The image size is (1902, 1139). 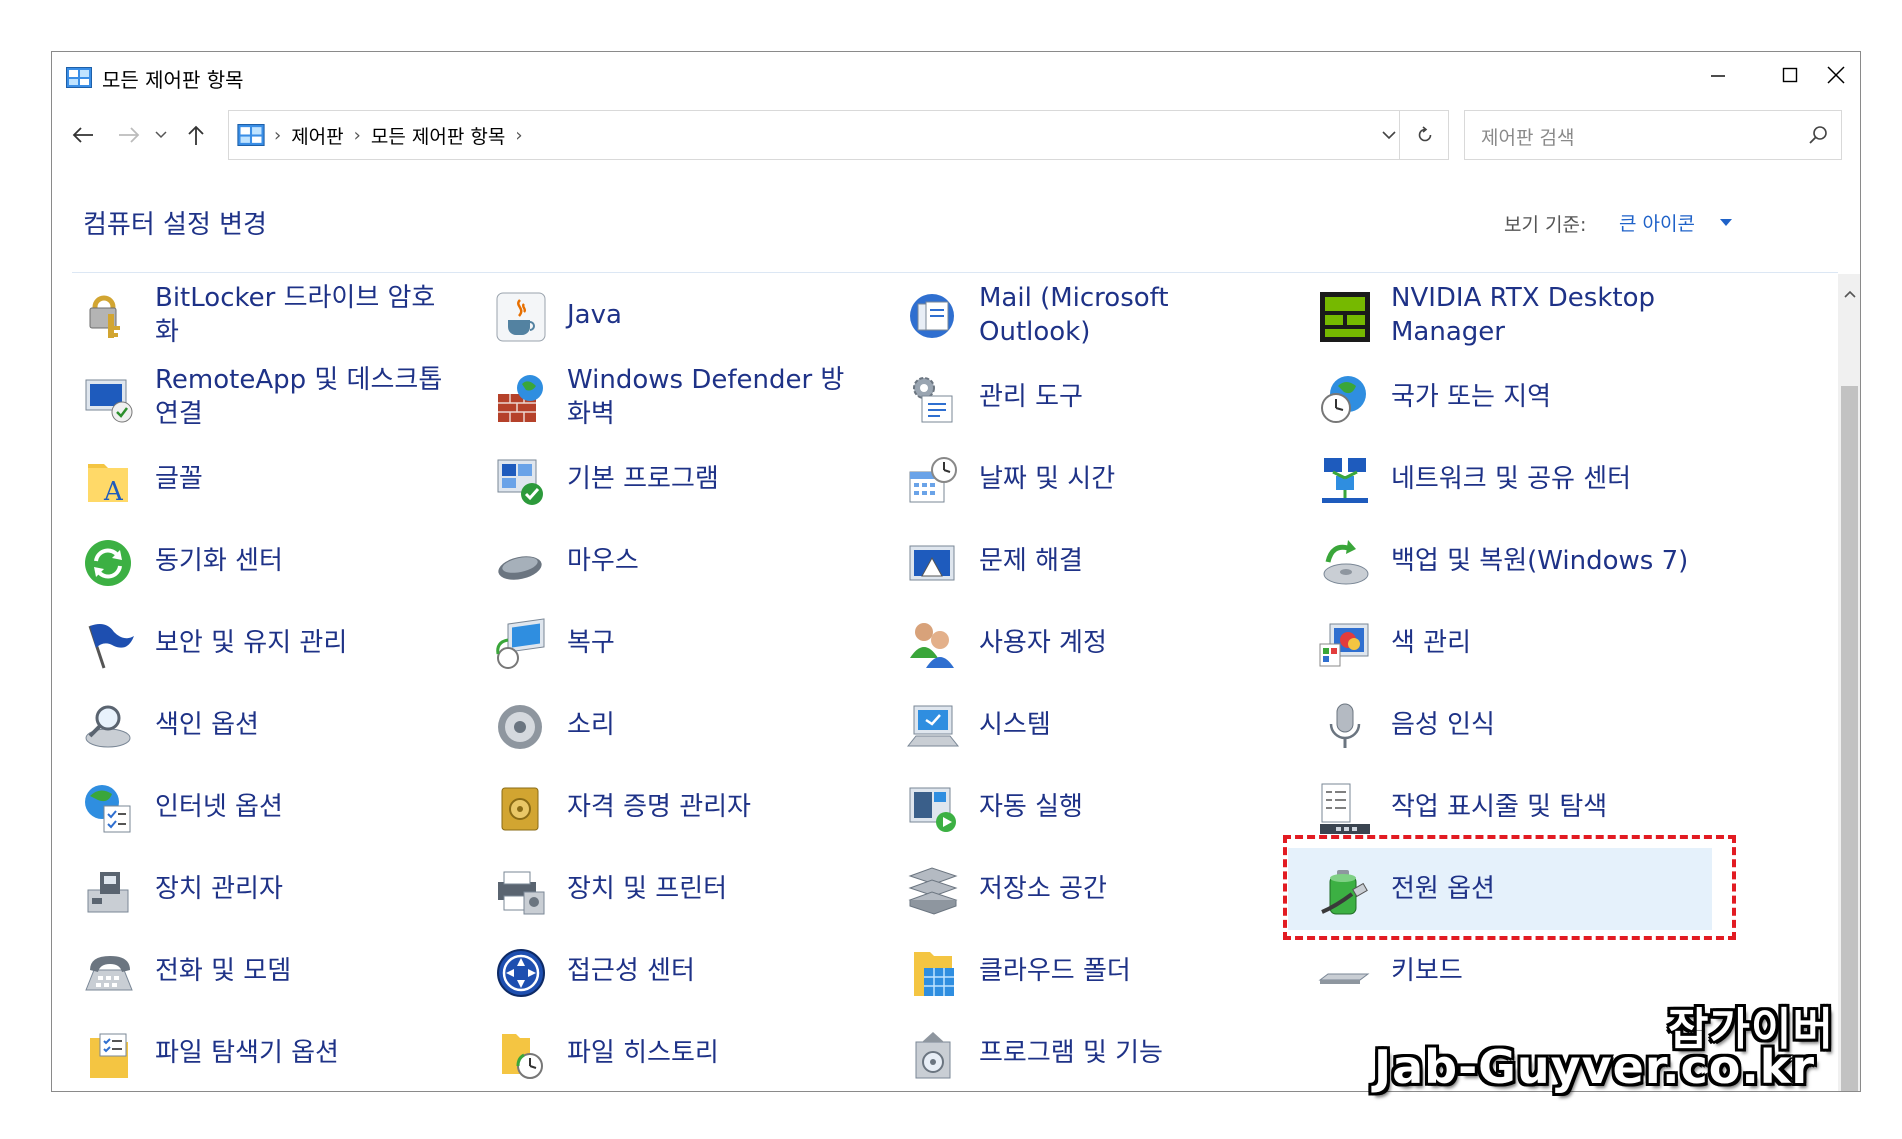 I want to click on vertical-scrollbar, so click(x=1849, y=682).